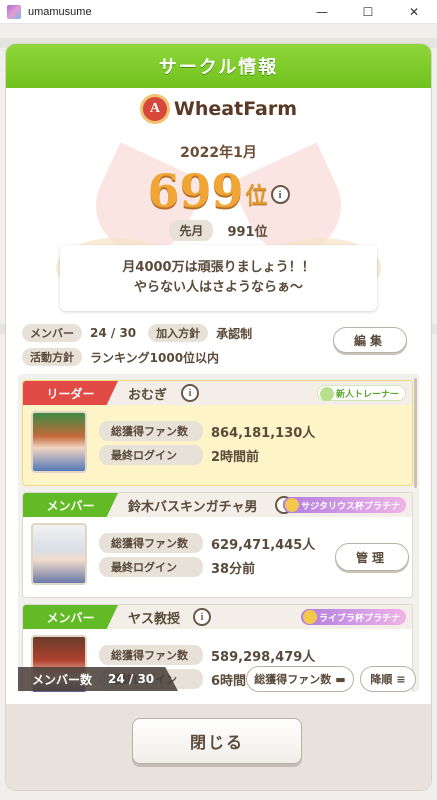  What do you see at coordinates (218, 267) in the screenshot?
I see `motto-line-1: 月4000万は頑張りましょう！！` at bounding box center [218, 267].